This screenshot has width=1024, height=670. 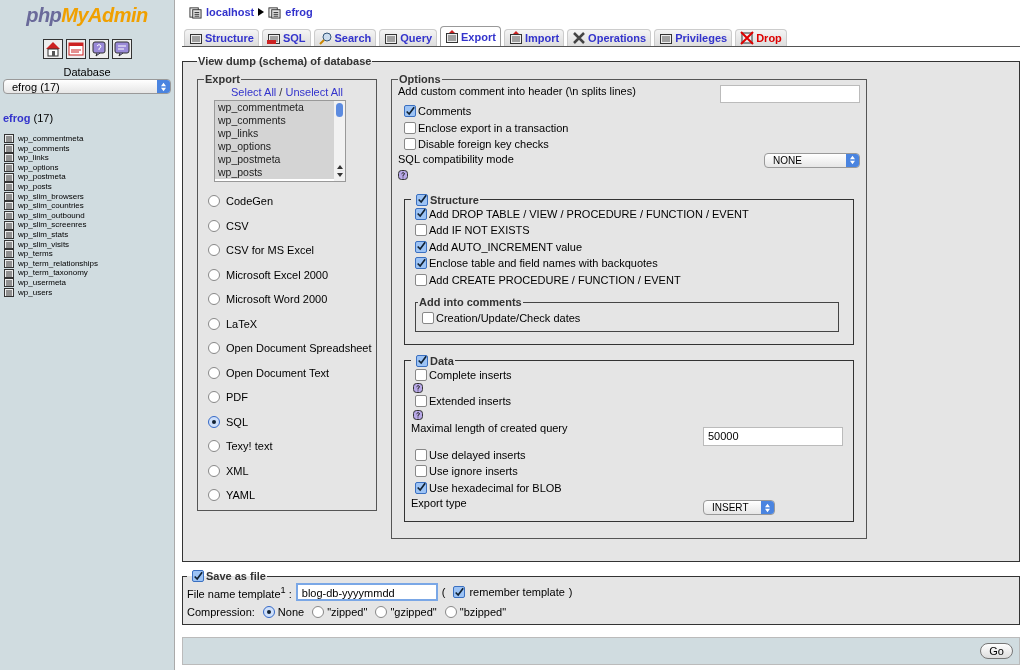 I want to click on database-select: efrog (17), so click(x=87, y=86).